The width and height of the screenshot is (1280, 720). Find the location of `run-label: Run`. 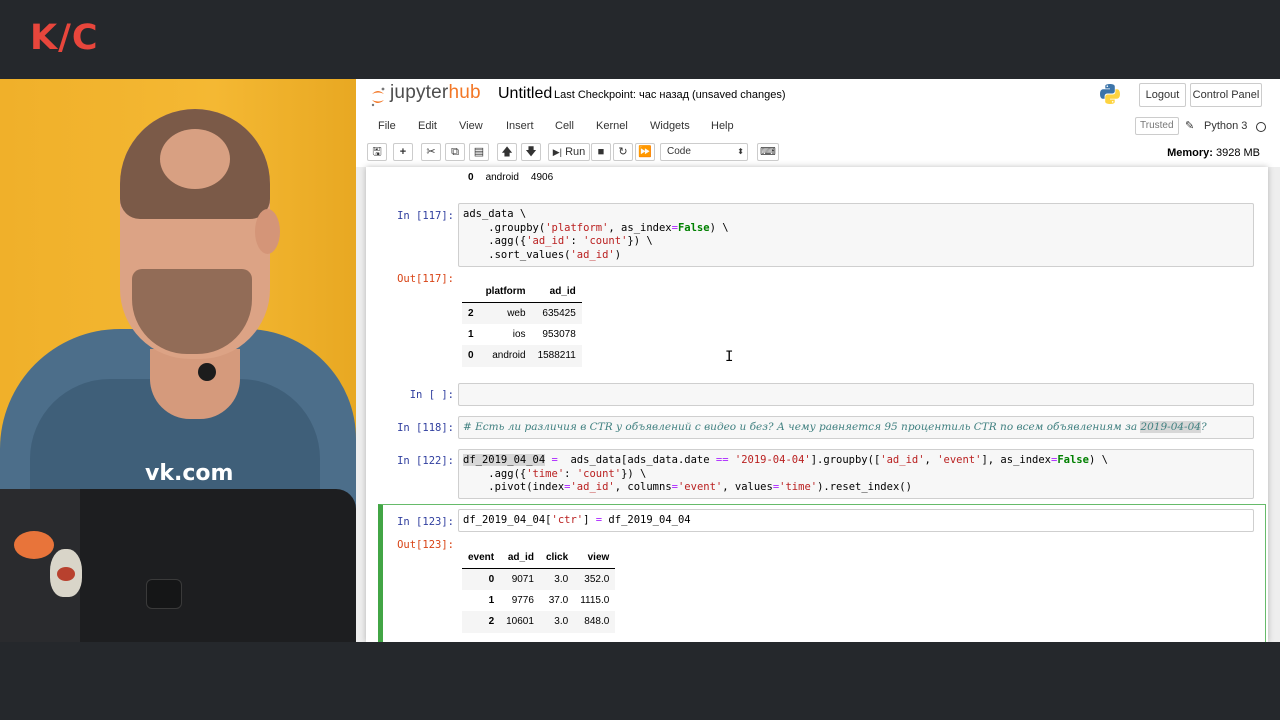

run-label: Run is located at coordinates (575, 152).